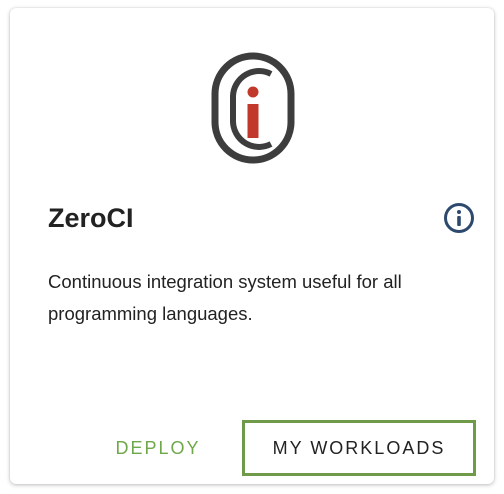 Image resolution: width=504 pixels, height=494 pixels. I want to click on my-workloads-button: MY WORKLOADS, so click(359, 448).